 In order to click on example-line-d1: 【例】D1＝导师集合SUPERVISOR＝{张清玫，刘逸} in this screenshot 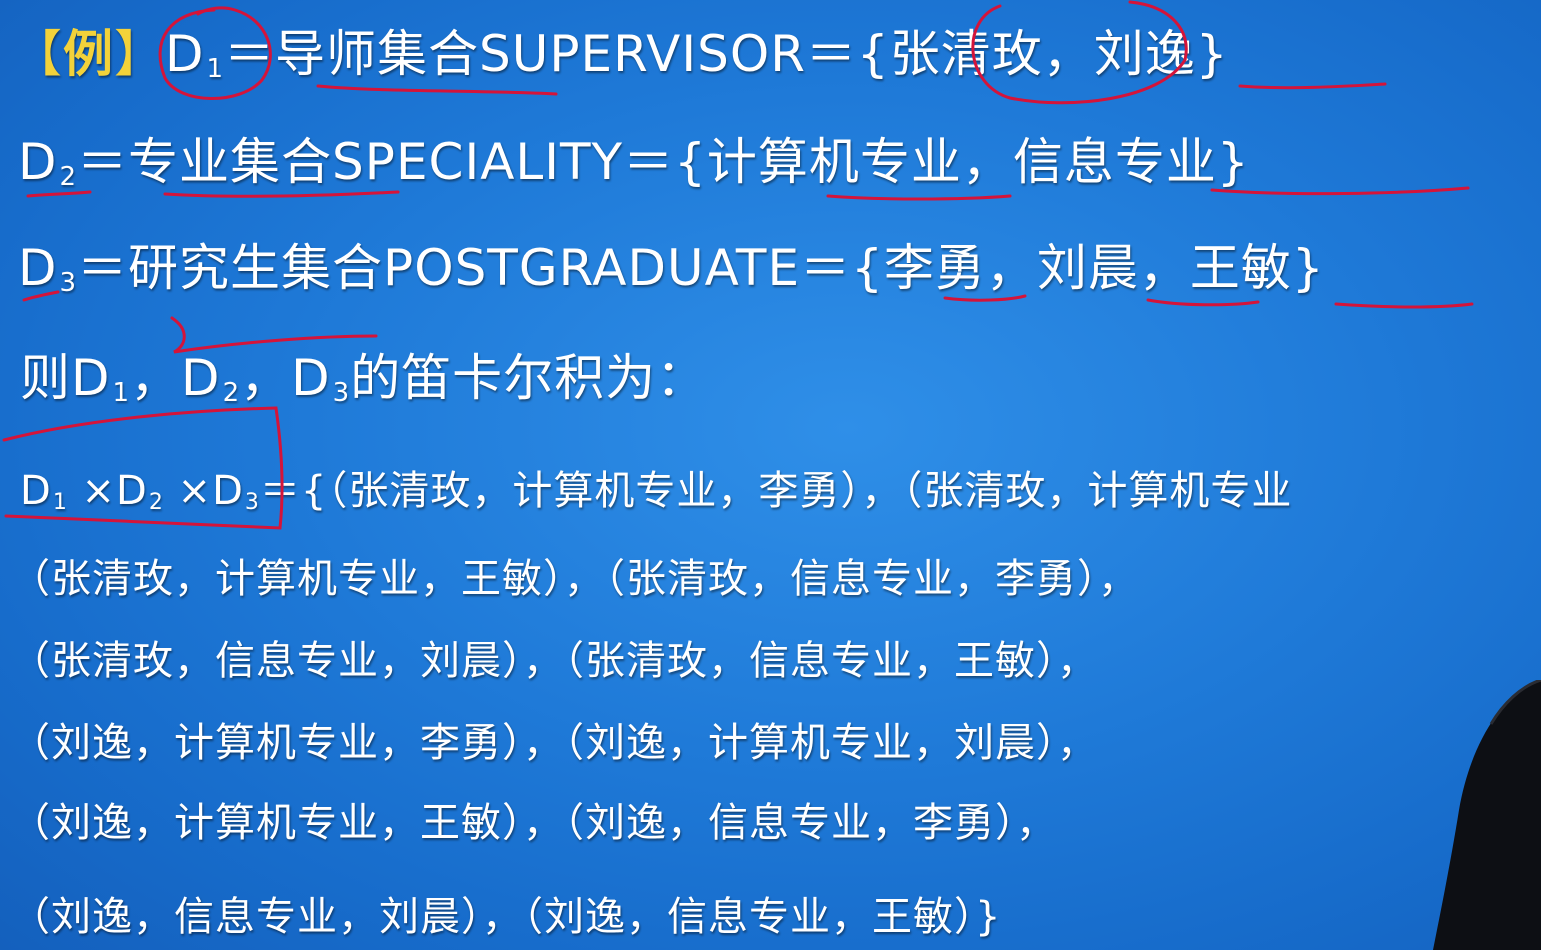, I will do `click(620, 50)`.